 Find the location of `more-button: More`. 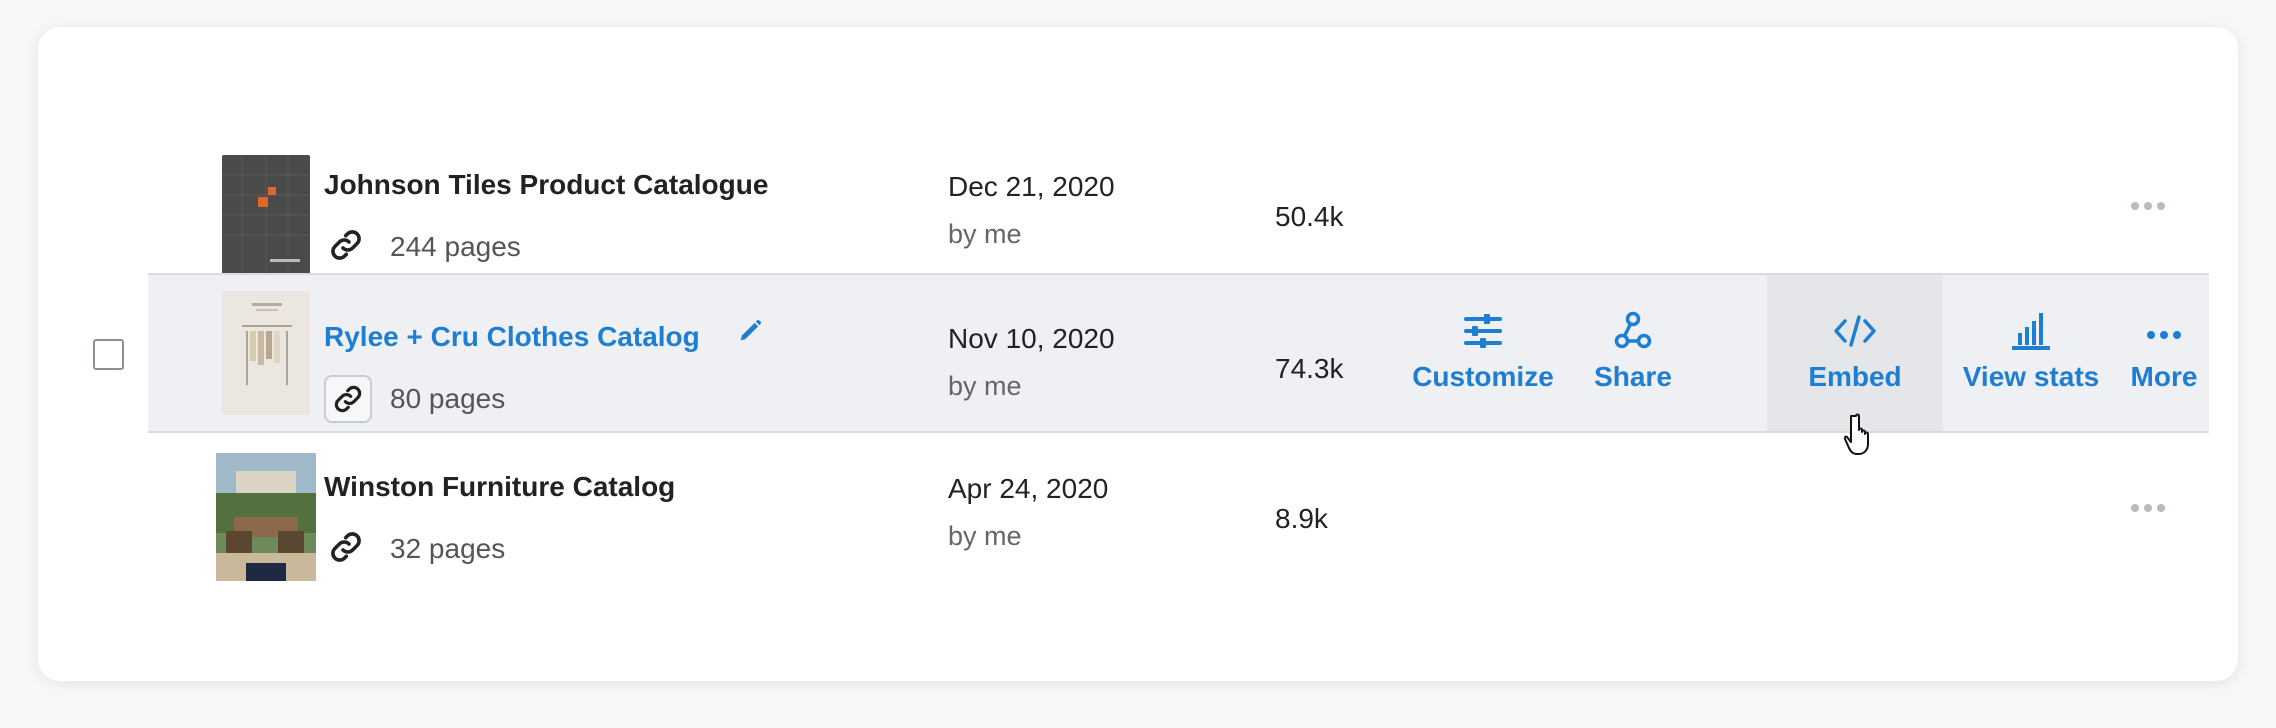

more-button: More is located at coordinates (2164, 353).